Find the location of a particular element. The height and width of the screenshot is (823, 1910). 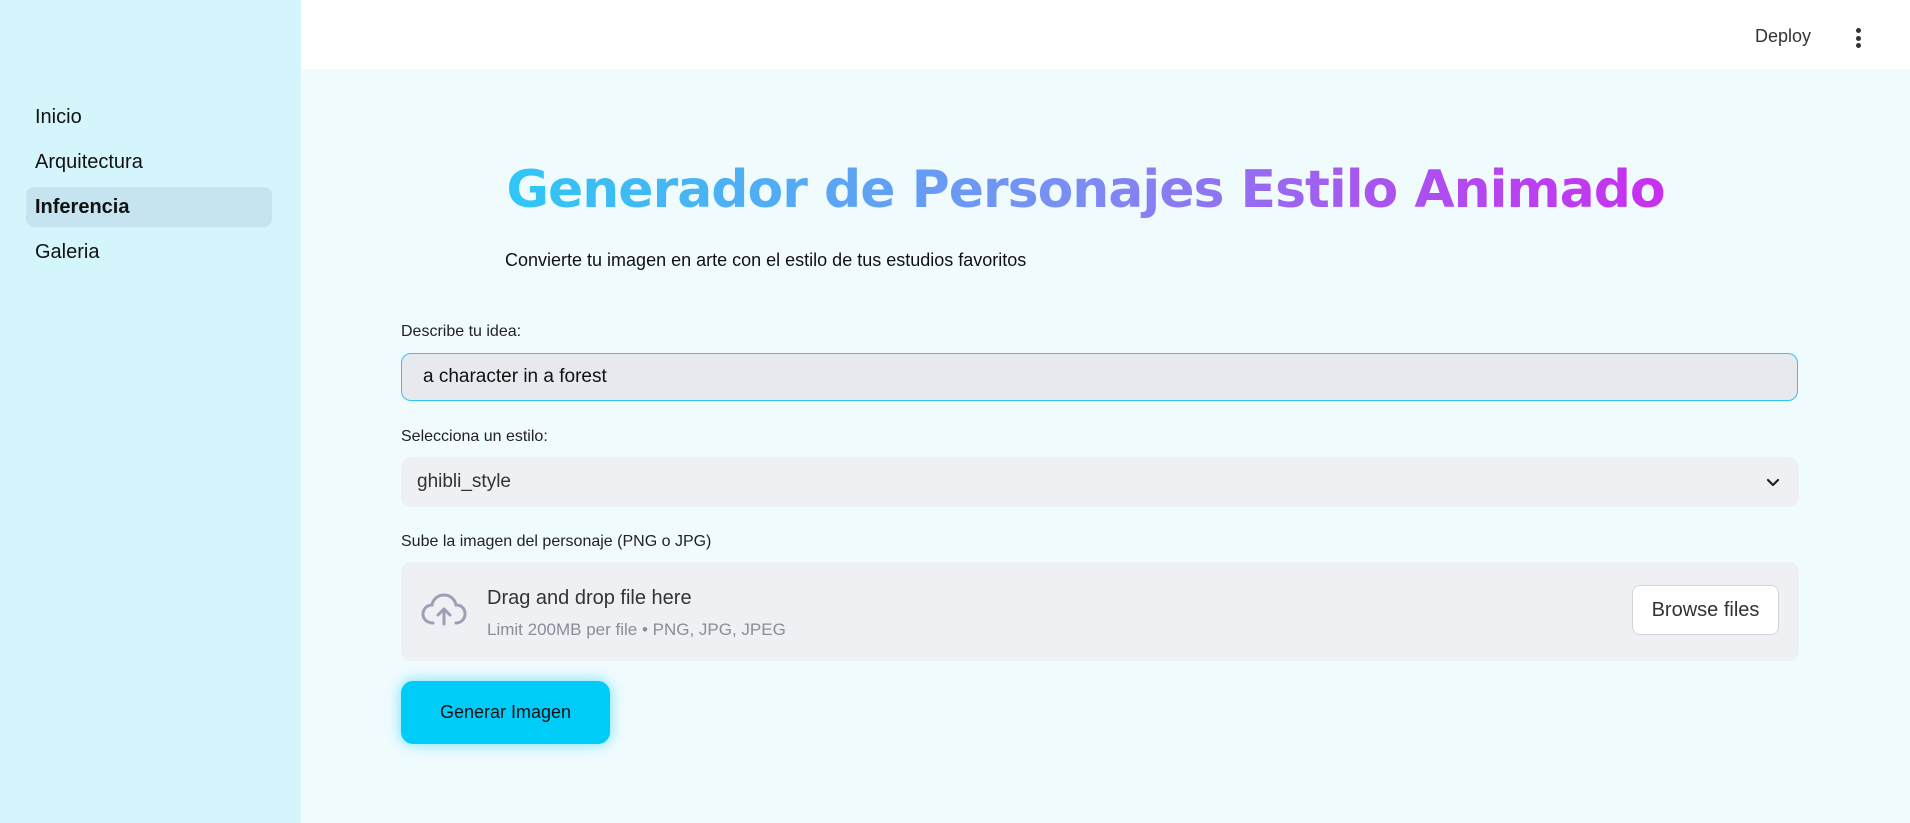

header-bar is located at coordinates (1105, 34).